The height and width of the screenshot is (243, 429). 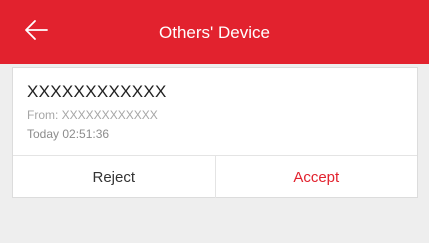 I want to click on page-title: Others' Device, so click(x=214, y=32).